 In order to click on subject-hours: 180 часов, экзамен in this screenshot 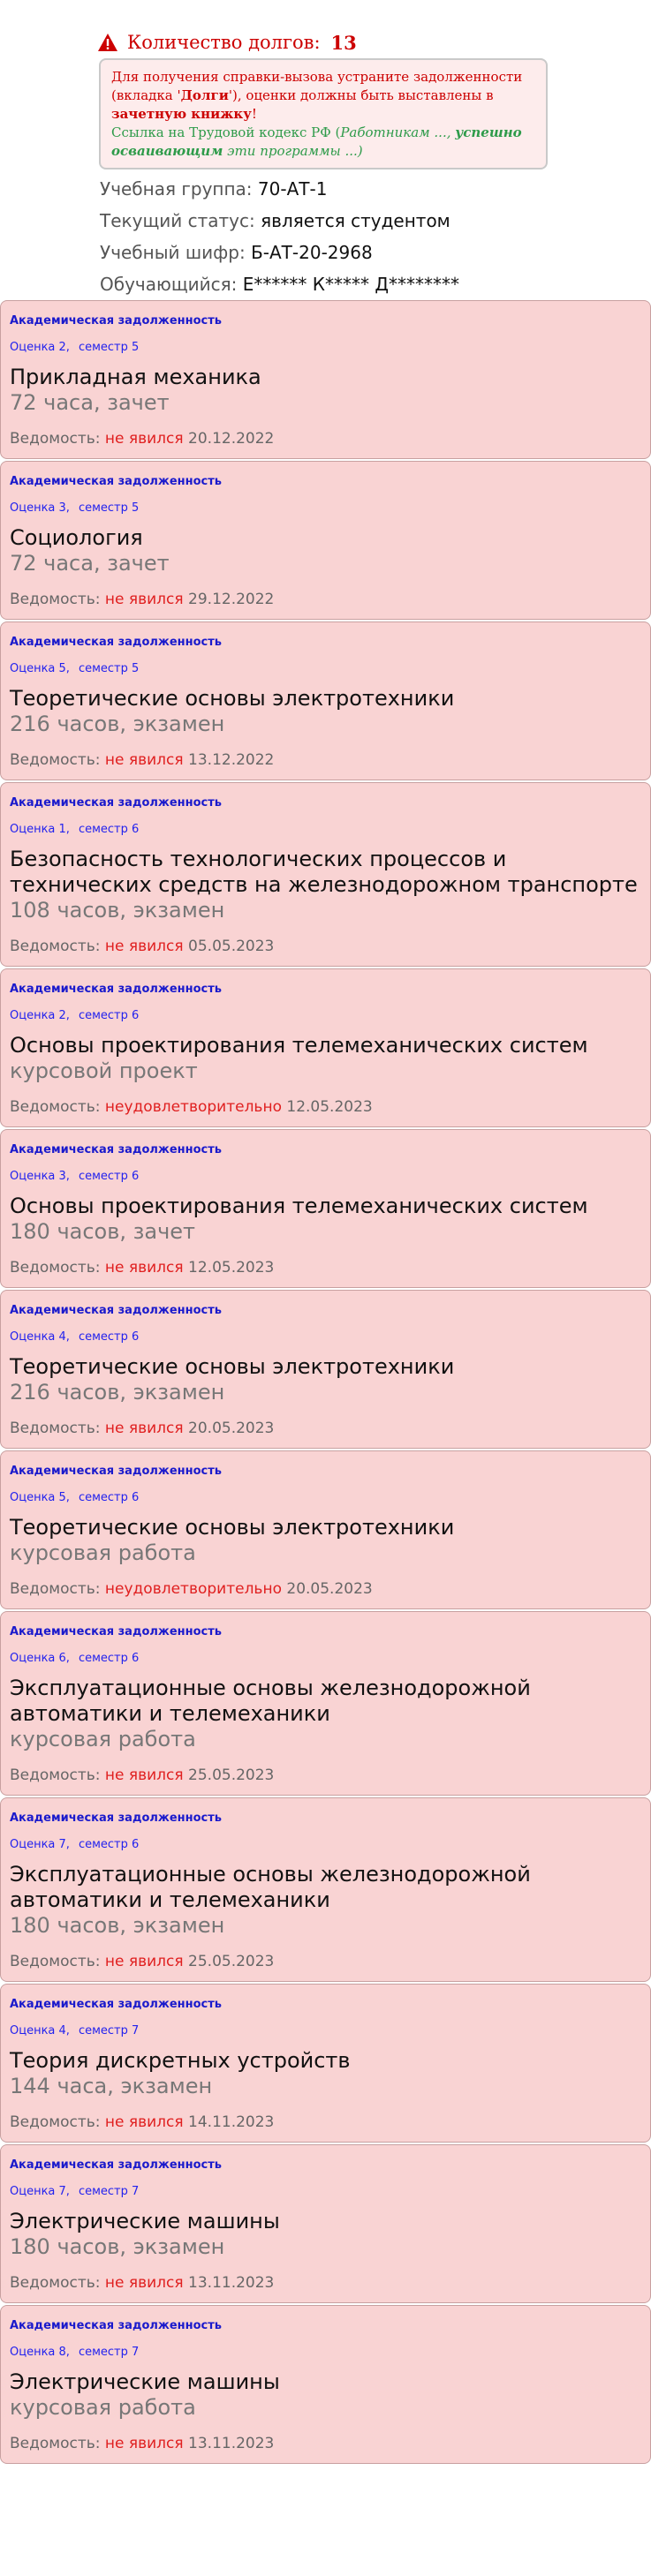, I will do `click(117, 1925)`.